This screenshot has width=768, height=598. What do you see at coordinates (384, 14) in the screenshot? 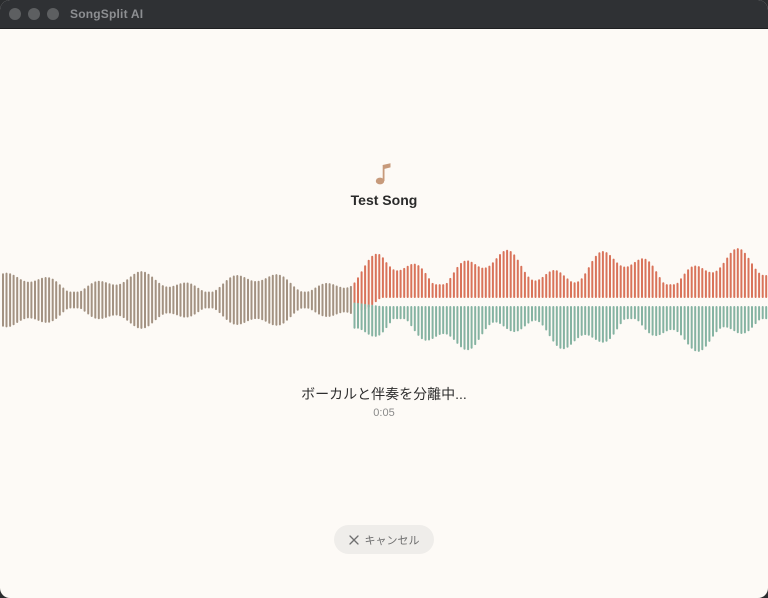
I see `title-bar: SongSplit AI` at bounding box center [384, 14].